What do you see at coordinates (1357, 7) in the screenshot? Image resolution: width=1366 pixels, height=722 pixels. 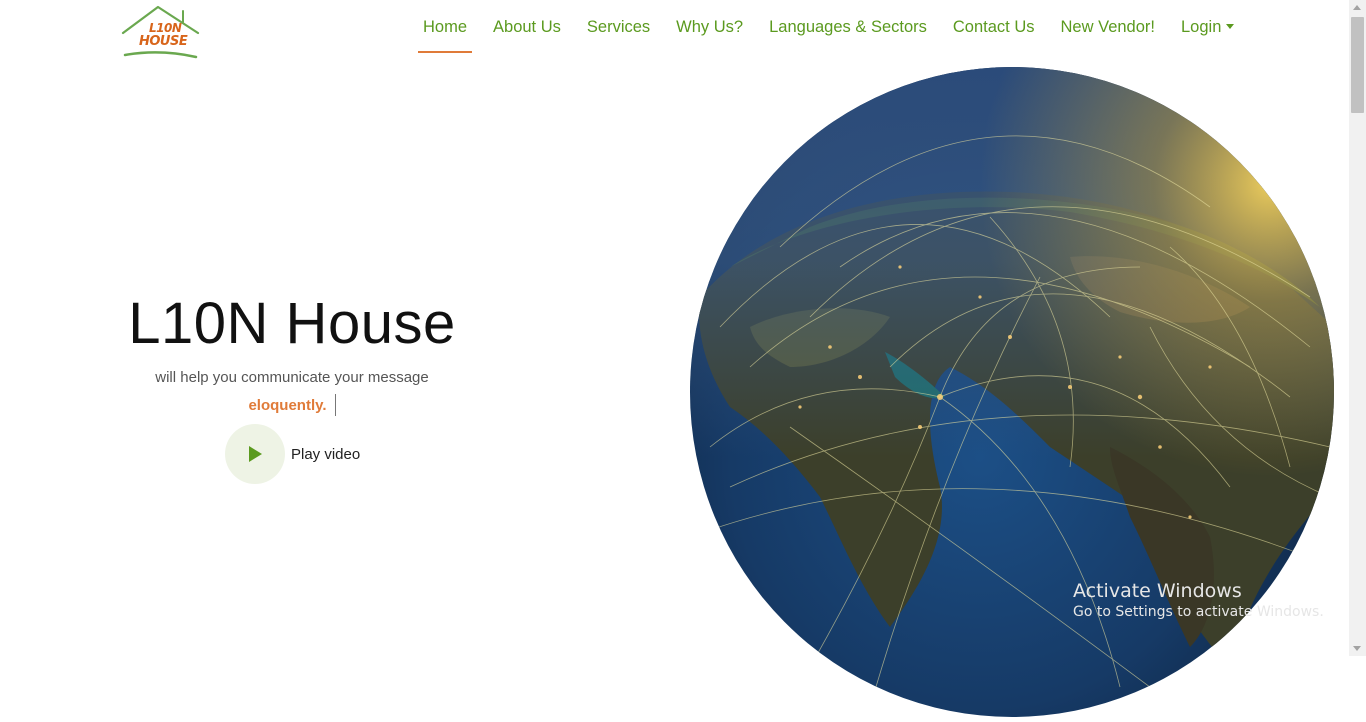 I see `scroll-up-arrow-icon` at bounding box center [1357, 7].